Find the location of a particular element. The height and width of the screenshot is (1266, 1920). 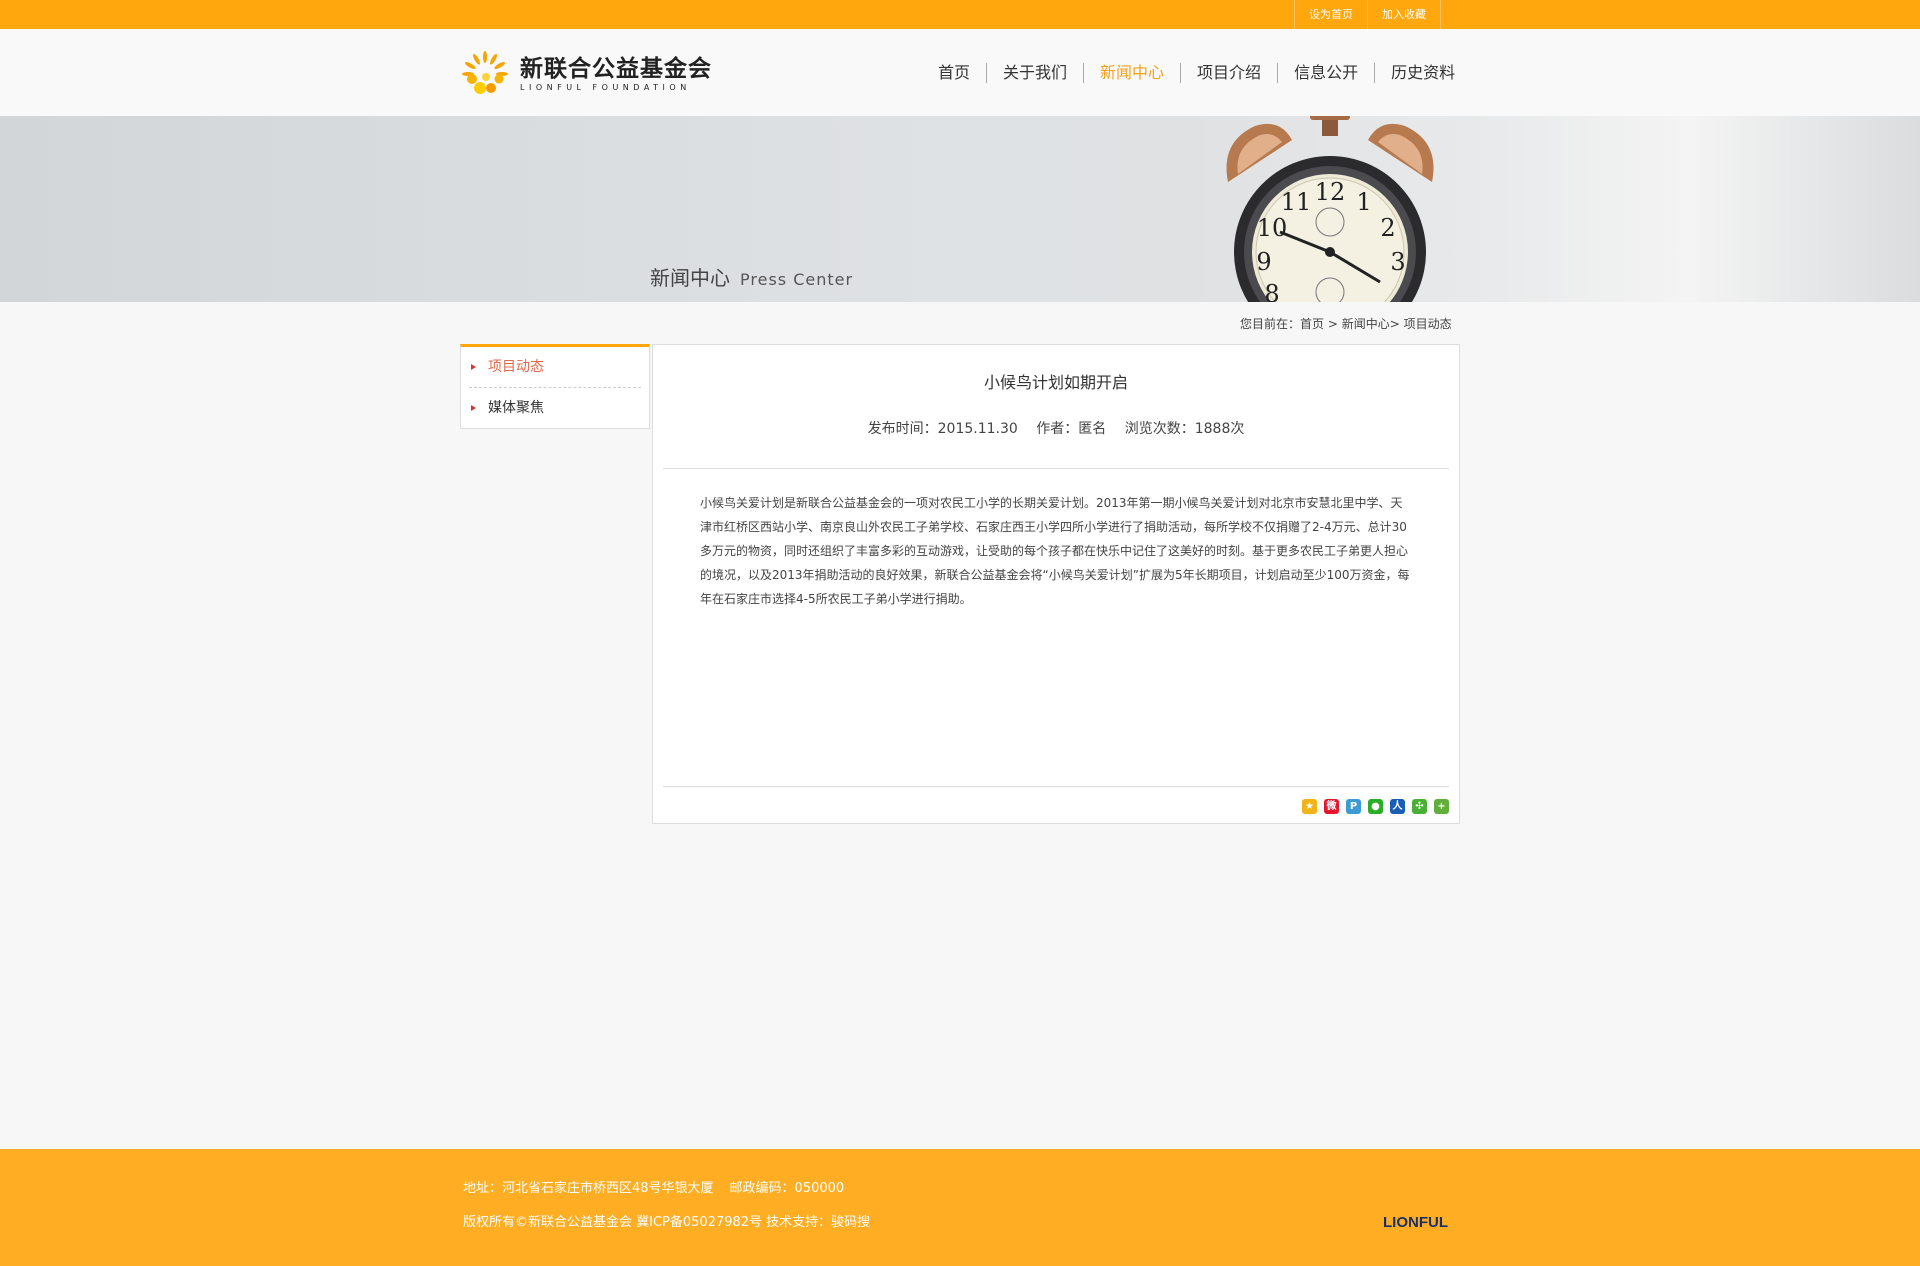

nav-news: 新闻中心 is located at coordinates (1131, 73).